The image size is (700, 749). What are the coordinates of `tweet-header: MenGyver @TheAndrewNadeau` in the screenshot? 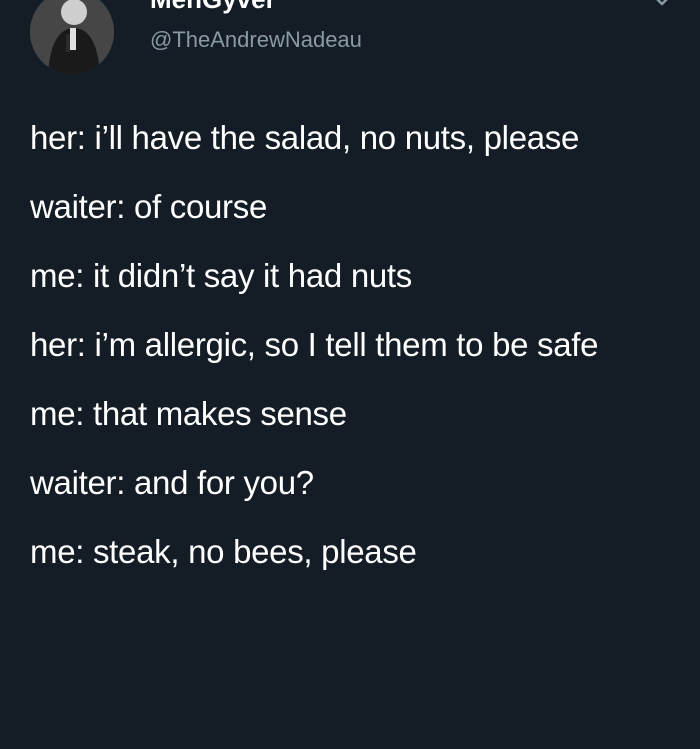 It's located at (350, 40).